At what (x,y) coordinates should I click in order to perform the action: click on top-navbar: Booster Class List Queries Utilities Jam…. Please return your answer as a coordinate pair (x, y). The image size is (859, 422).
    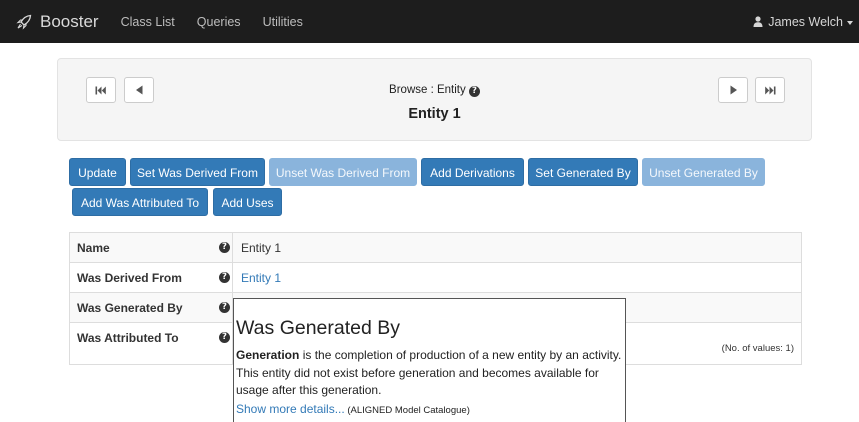
    Looking at the image, I should click on (429, 21).